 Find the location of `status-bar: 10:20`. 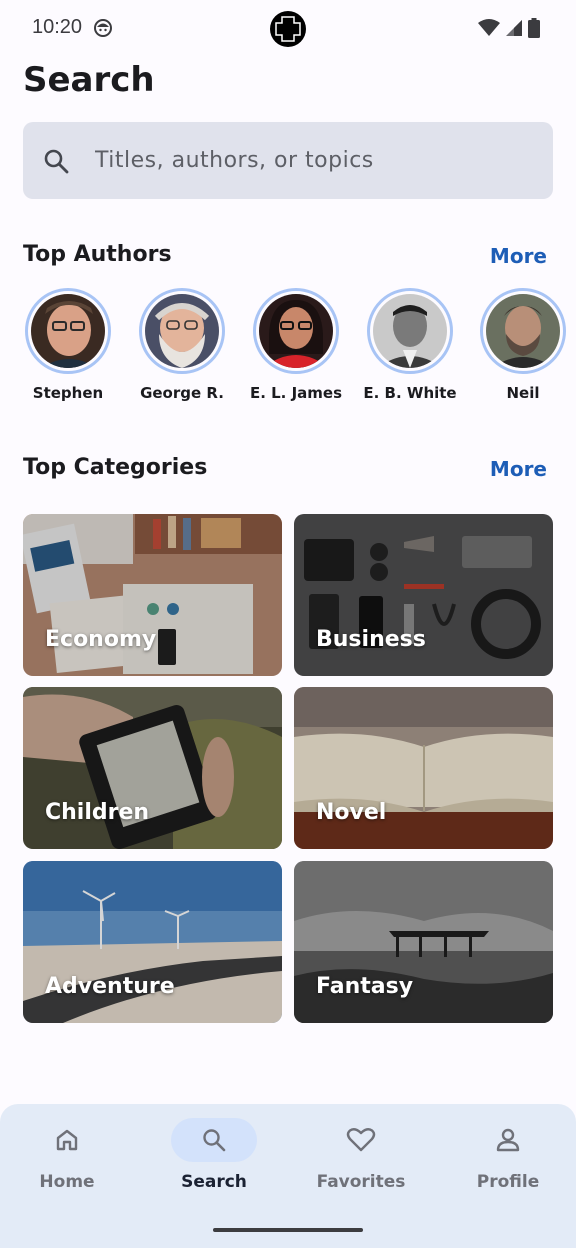

status-bar: 10:20 is located at coordinates (288, 30).